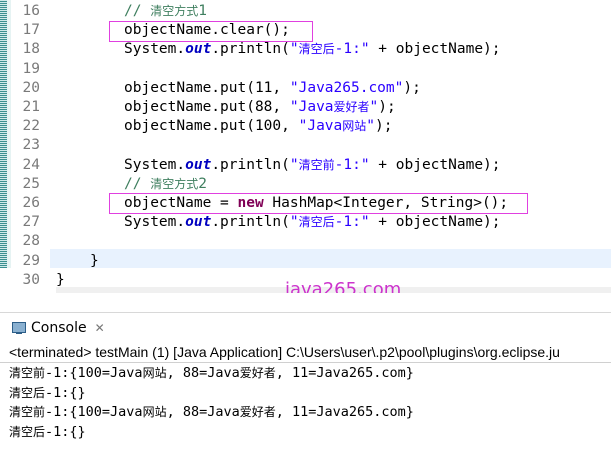  Describe the element at coordinates (31, 164) in the screenshot. I see `line-number: 24` at that location.